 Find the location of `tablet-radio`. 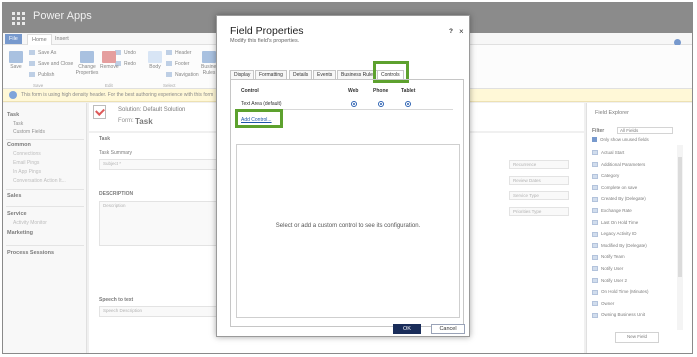

tablet-radio is located at coordinates (408, 104).